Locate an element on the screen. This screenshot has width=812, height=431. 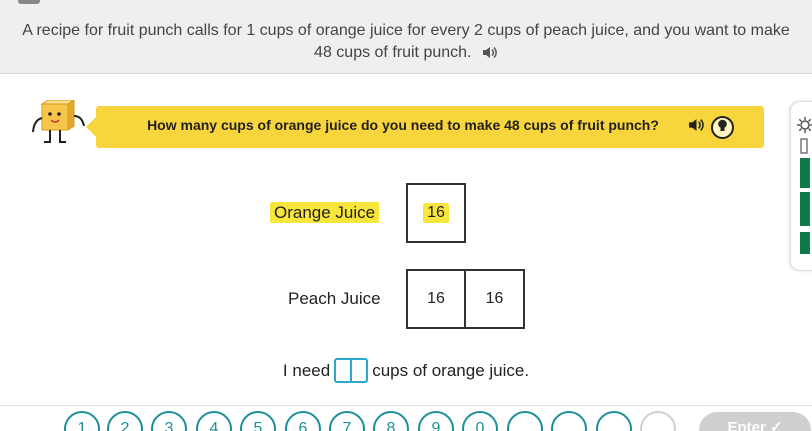
answer-prefix: I need is located at coordinates (306, 370).